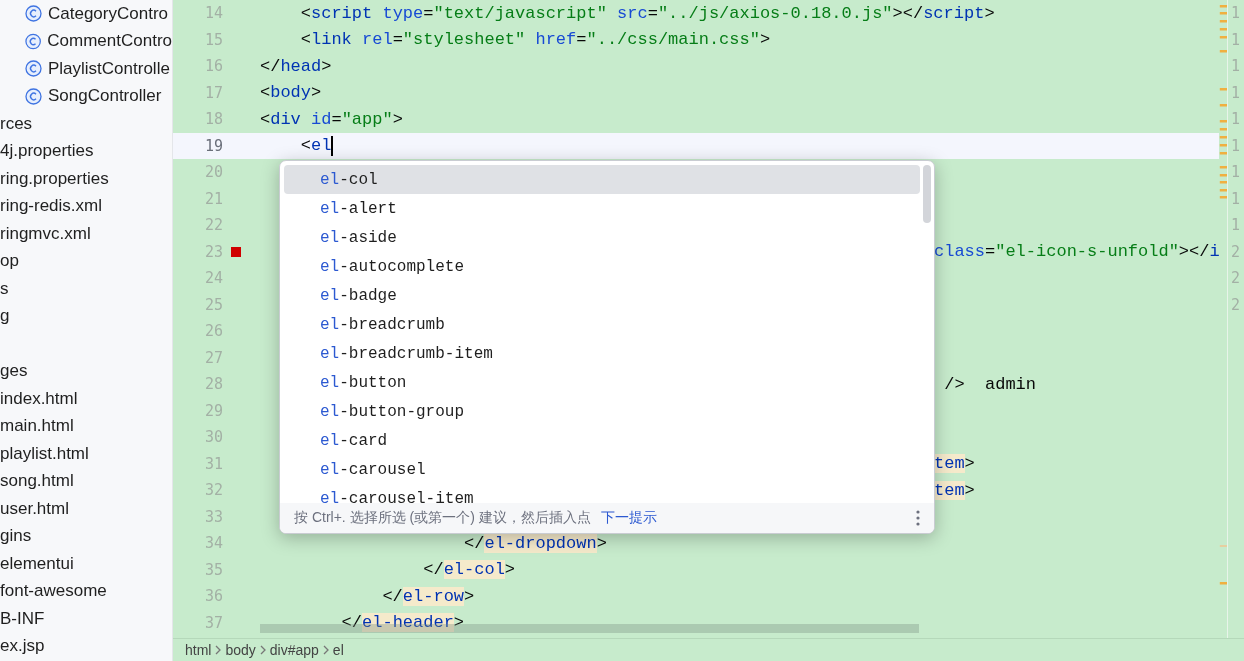 The image size is (1244, 661). I want to click on tree-item: ex.jsp, so click(22, 646).